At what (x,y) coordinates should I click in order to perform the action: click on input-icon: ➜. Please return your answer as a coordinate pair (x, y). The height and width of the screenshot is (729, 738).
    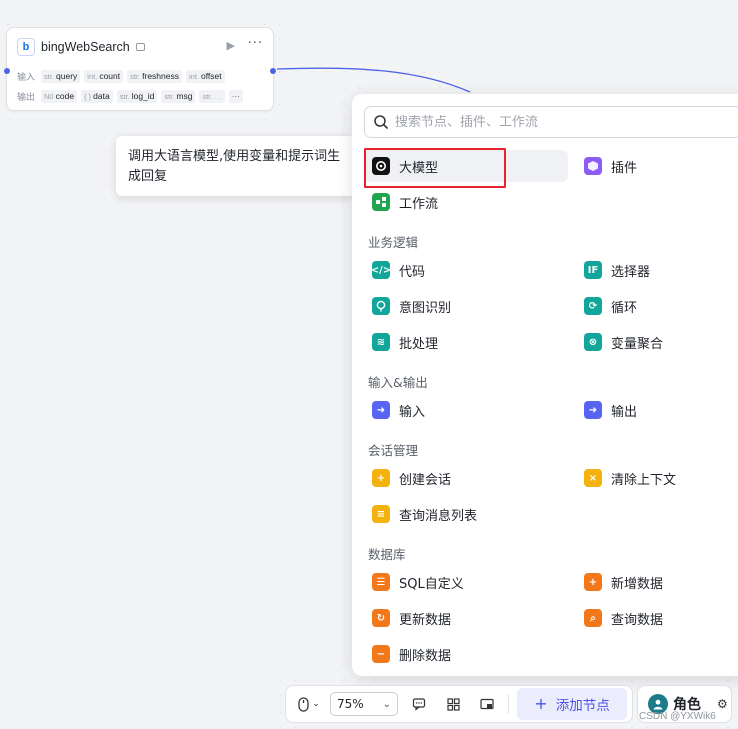
    Looking at the image, I should click on (381, 410).